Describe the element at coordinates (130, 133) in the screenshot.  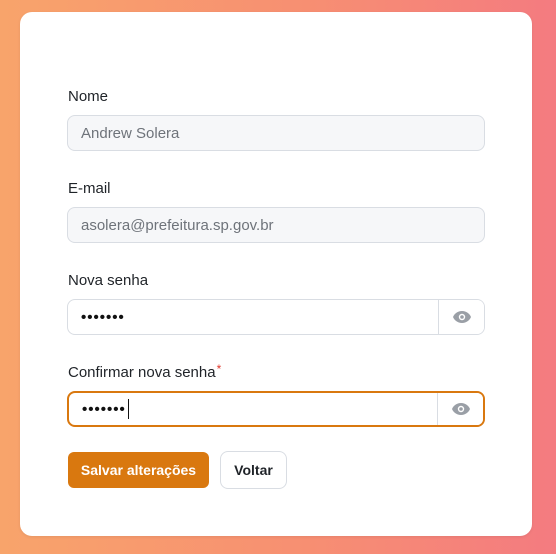
I see `name-value: Andrew Solera` at that location.